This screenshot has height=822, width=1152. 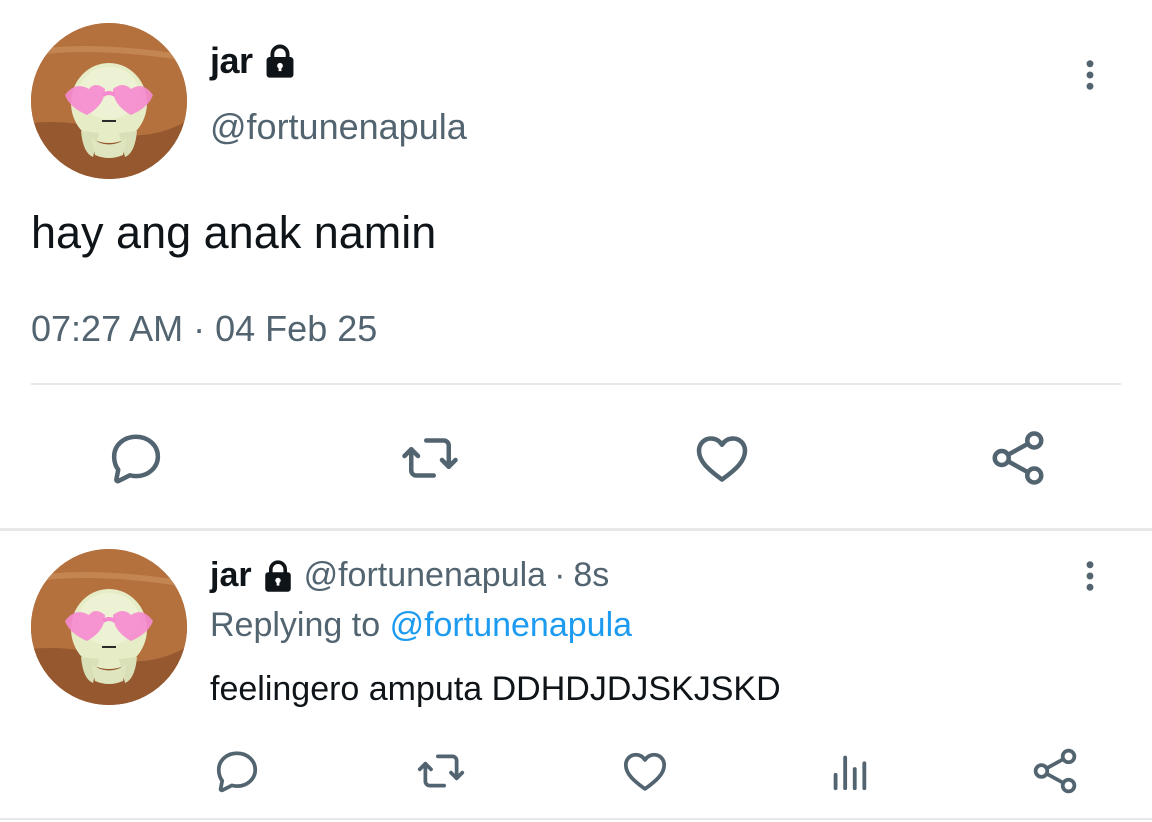 I want to click on reply-like-button, so click(x=645, y=771).